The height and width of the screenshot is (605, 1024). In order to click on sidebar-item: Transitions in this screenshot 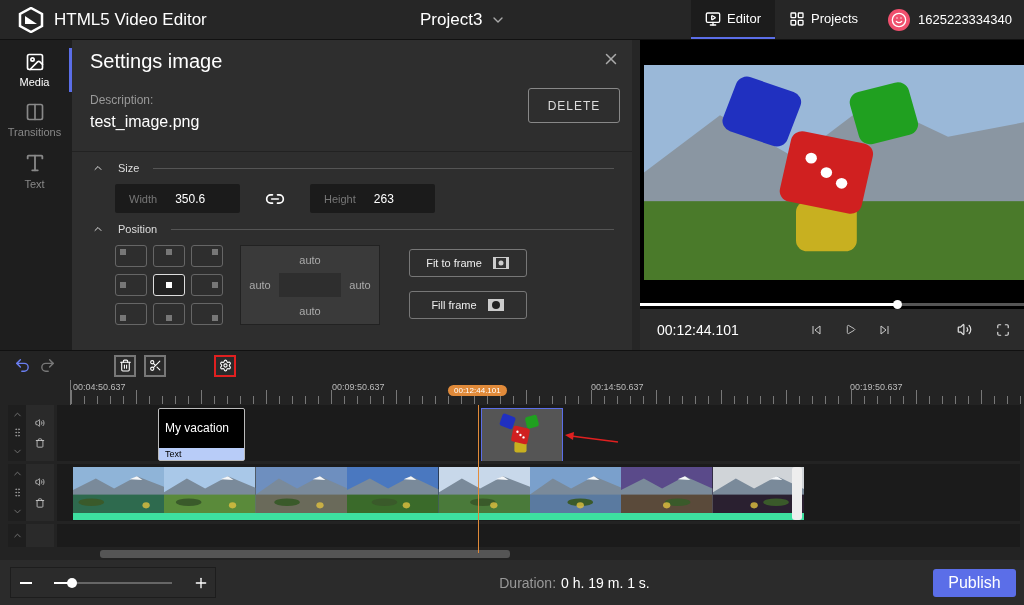, I will do `click(36, 120)`.